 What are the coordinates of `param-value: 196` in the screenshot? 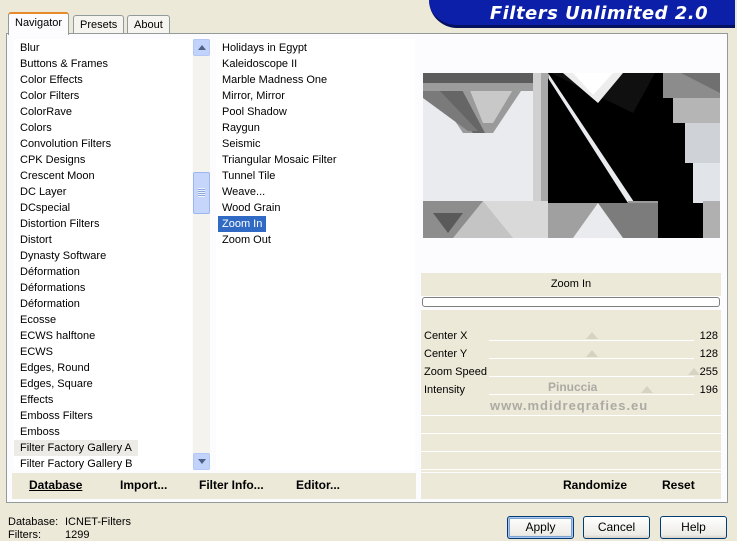 It's located at (708, 390).